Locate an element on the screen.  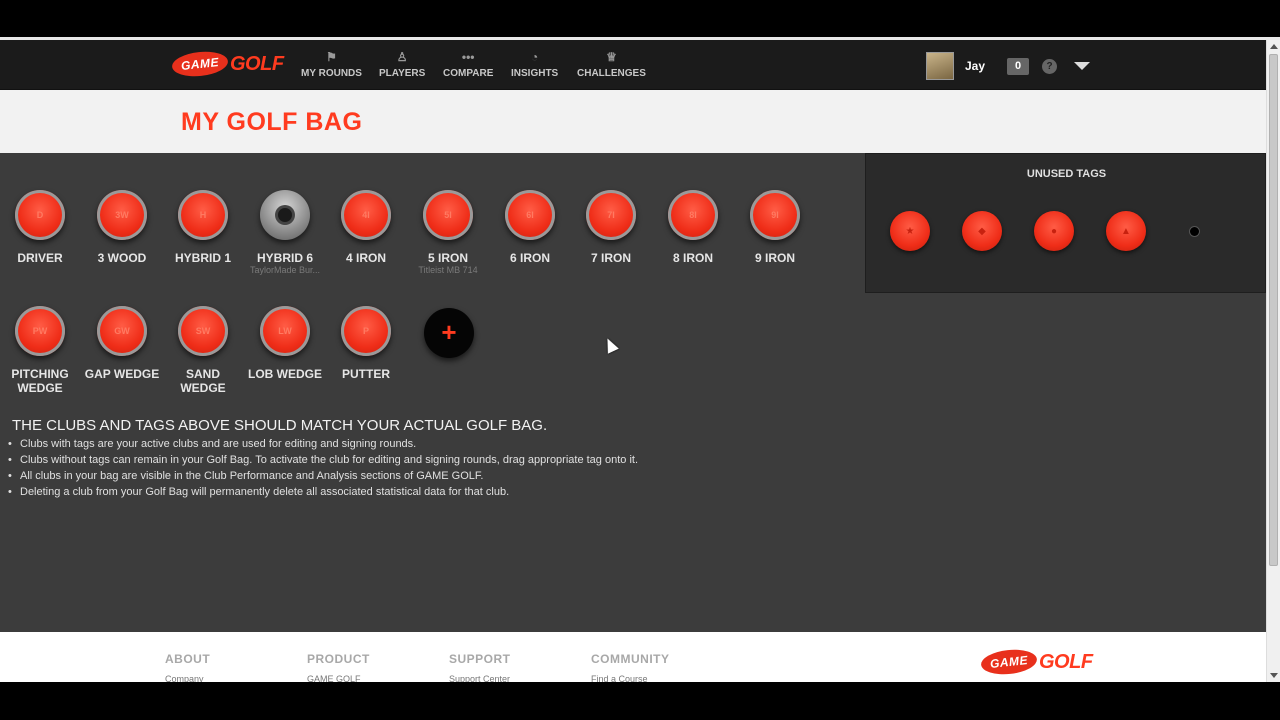
nav-my-rounds: ⚑ MY ROUNDS is located at coordinates (331, 64).